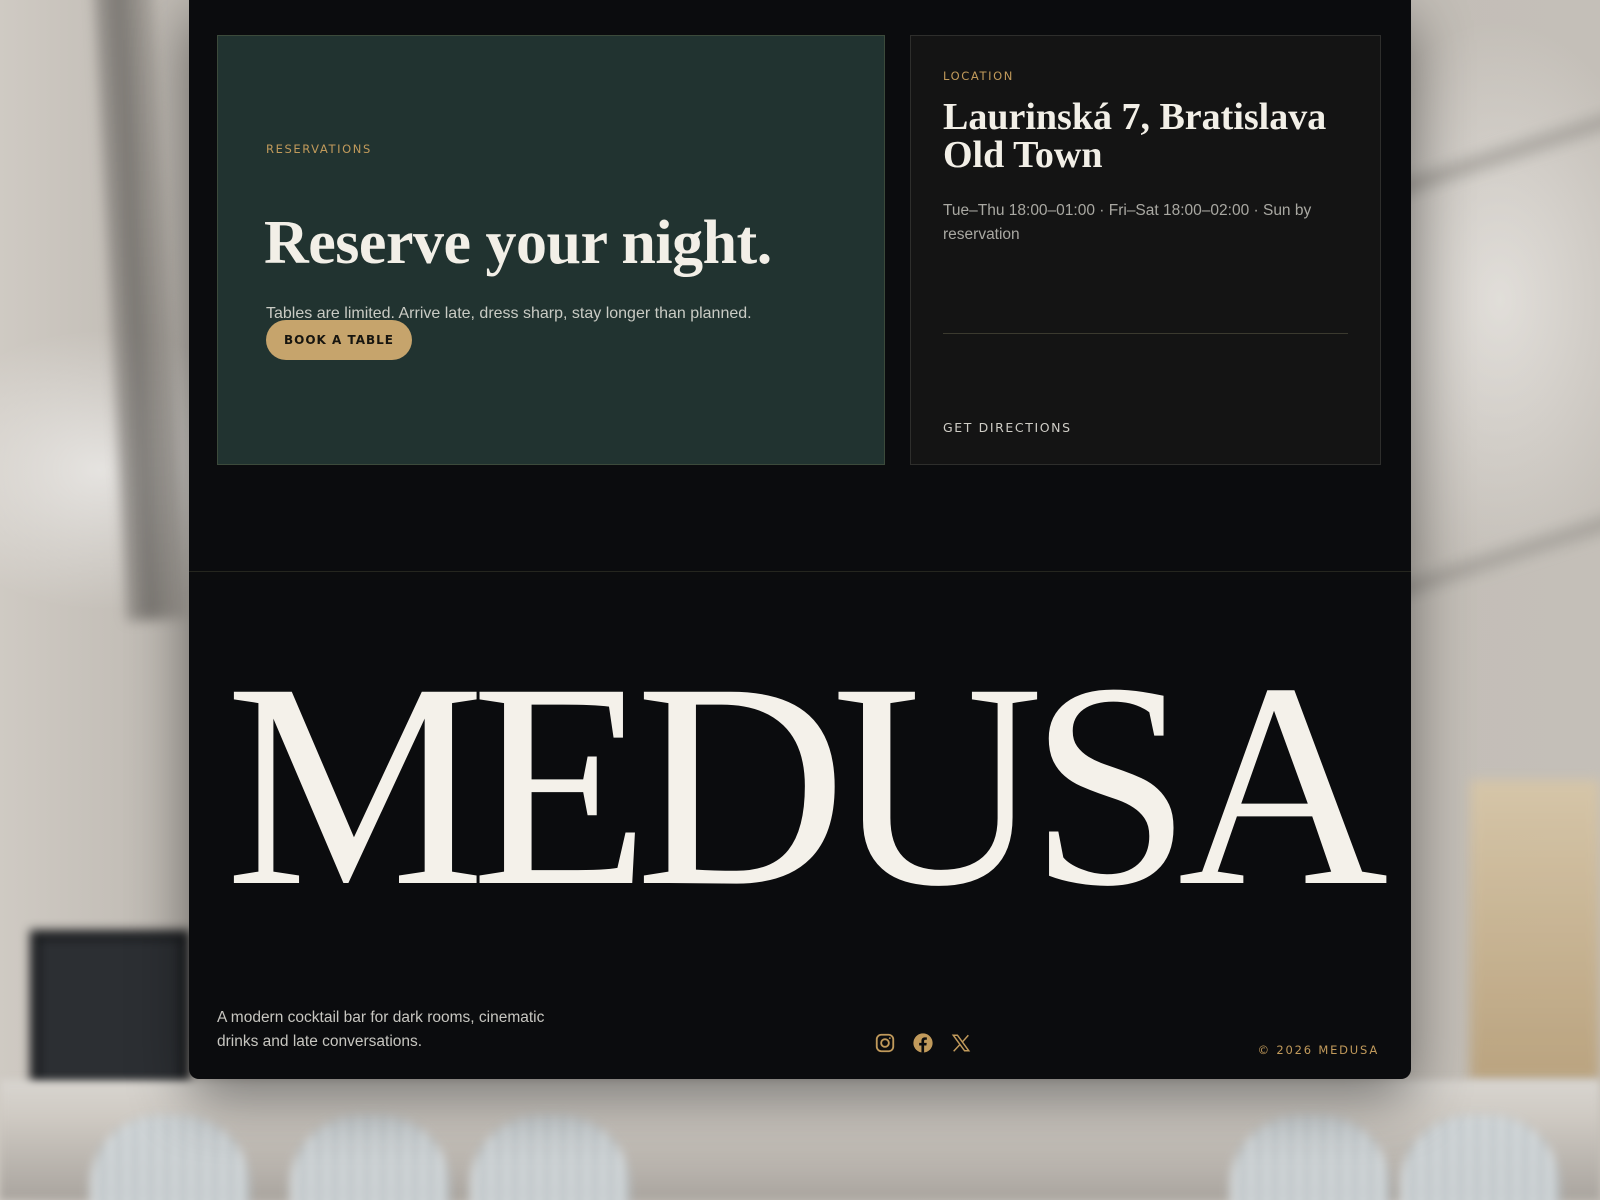  I want to click on book-table-button: BOOK A TABLE, so click(339, 340).